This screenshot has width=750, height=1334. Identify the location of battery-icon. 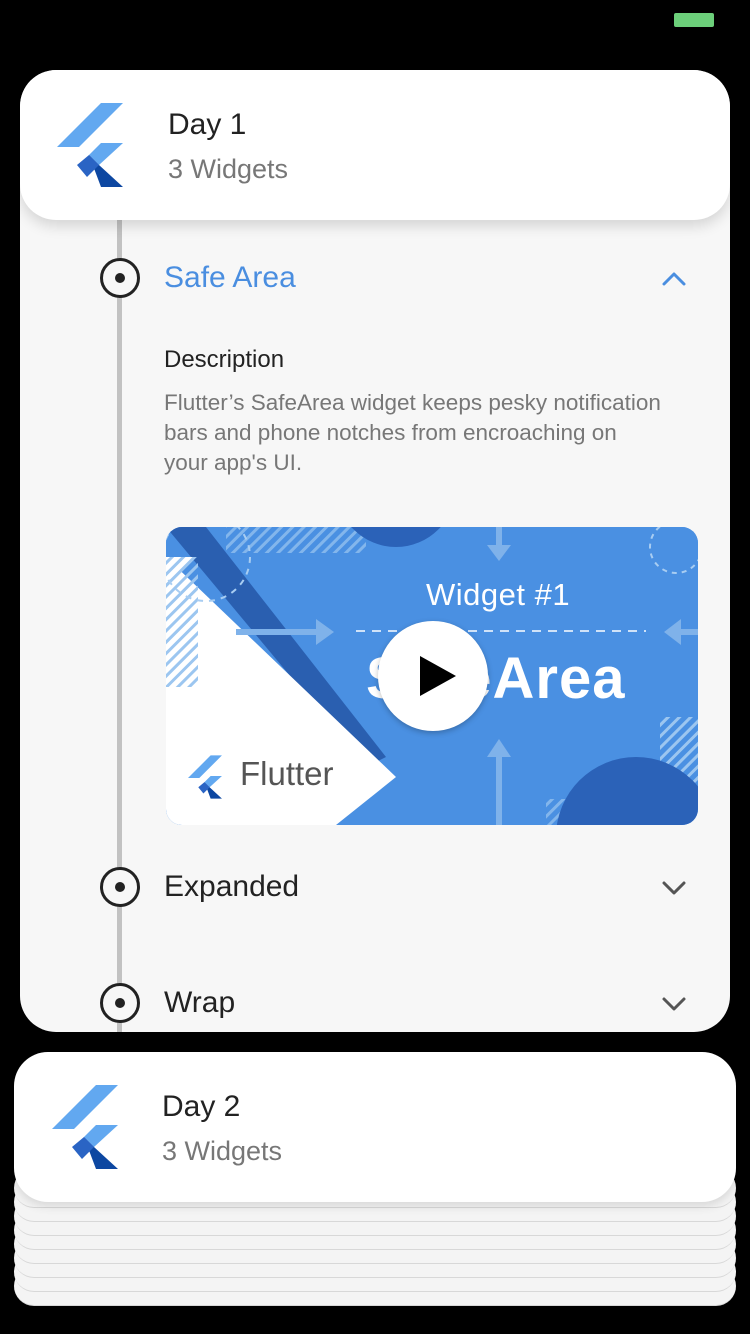
(694, 20).